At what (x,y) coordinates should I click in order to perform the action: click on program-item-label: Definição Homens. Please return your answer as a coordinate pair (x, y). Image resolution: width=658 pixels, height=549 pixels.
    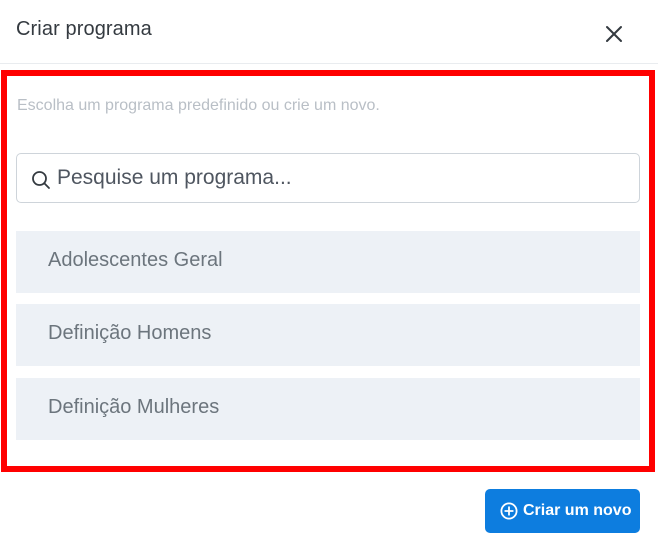
    Looking at the image, I should click on (130, 333).